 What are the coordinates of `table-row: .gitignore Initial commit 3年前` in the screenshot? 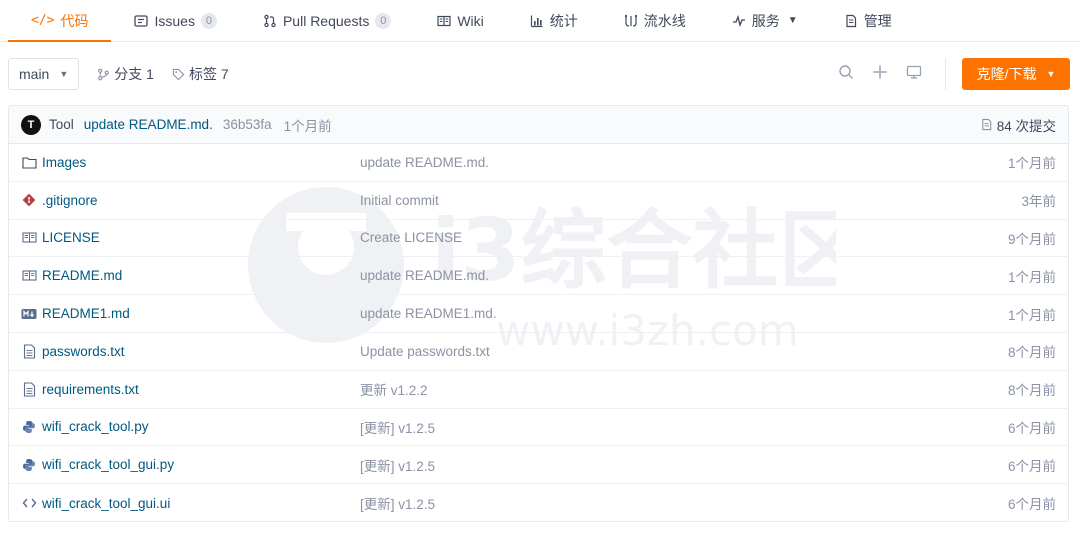 It's located at (538, 201).